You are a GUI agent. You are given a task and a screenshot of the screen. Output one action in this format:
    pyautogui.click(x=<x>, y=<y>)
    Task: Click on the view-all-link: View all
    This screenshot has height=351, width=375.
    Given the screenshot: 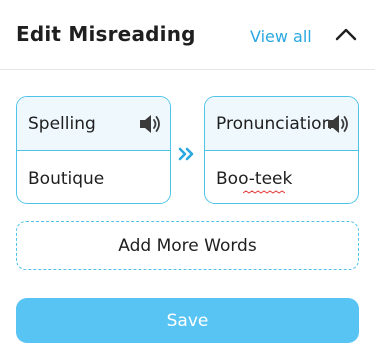 What is the action you would take?
    pyautogui.click(x=281, y=36)
    